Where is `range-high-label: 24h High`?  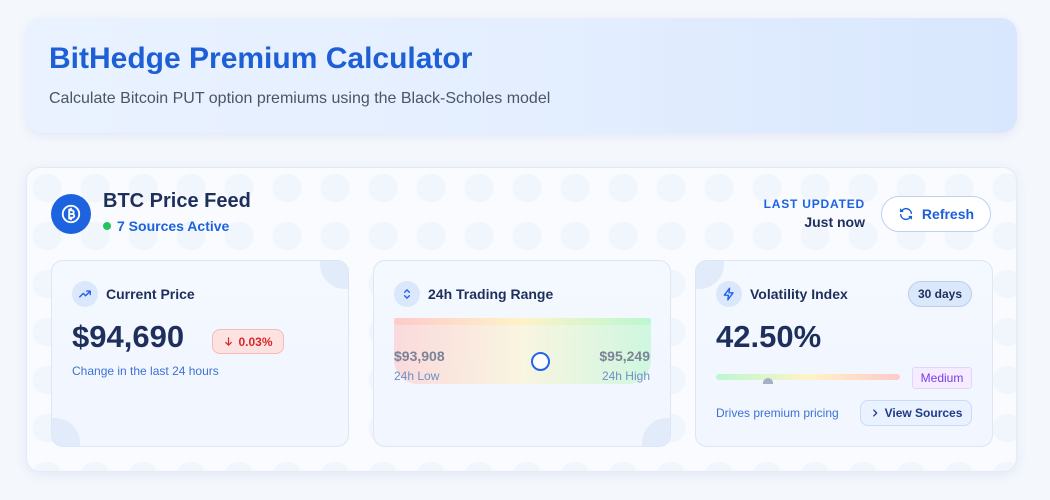 range-high-label: 24h High is located at coordinates (625, 376).